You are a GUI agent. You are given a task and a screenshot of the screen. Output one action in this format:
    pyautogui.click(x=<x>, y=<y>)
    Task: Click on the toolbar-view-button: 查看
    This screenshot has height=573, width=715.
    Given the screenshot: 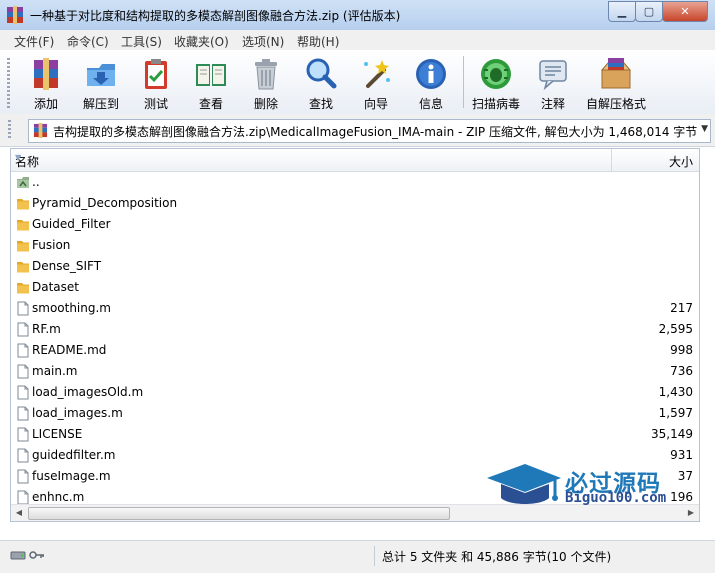 What is the action you would take?
    pyautogui.click(x=211, y=83)
    